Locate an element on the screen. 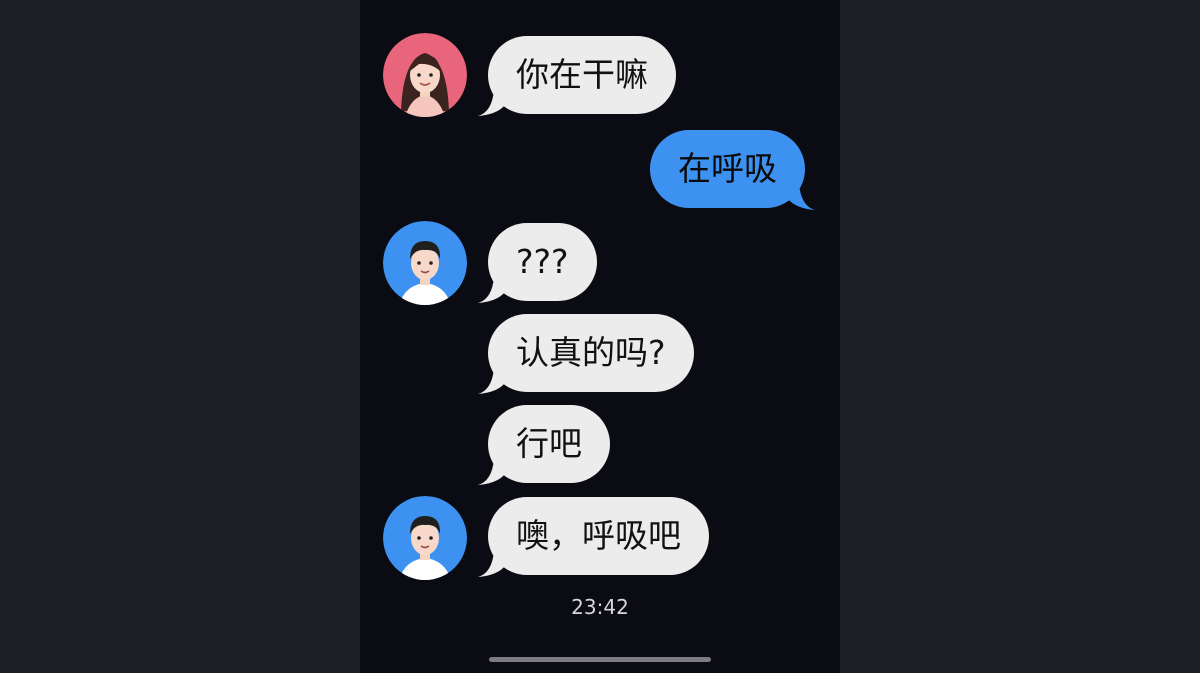 The width and height of the screenshot is (1200, 673). message-bubble-outgoing: 在呼吸 is located at coordinates (732, 170).